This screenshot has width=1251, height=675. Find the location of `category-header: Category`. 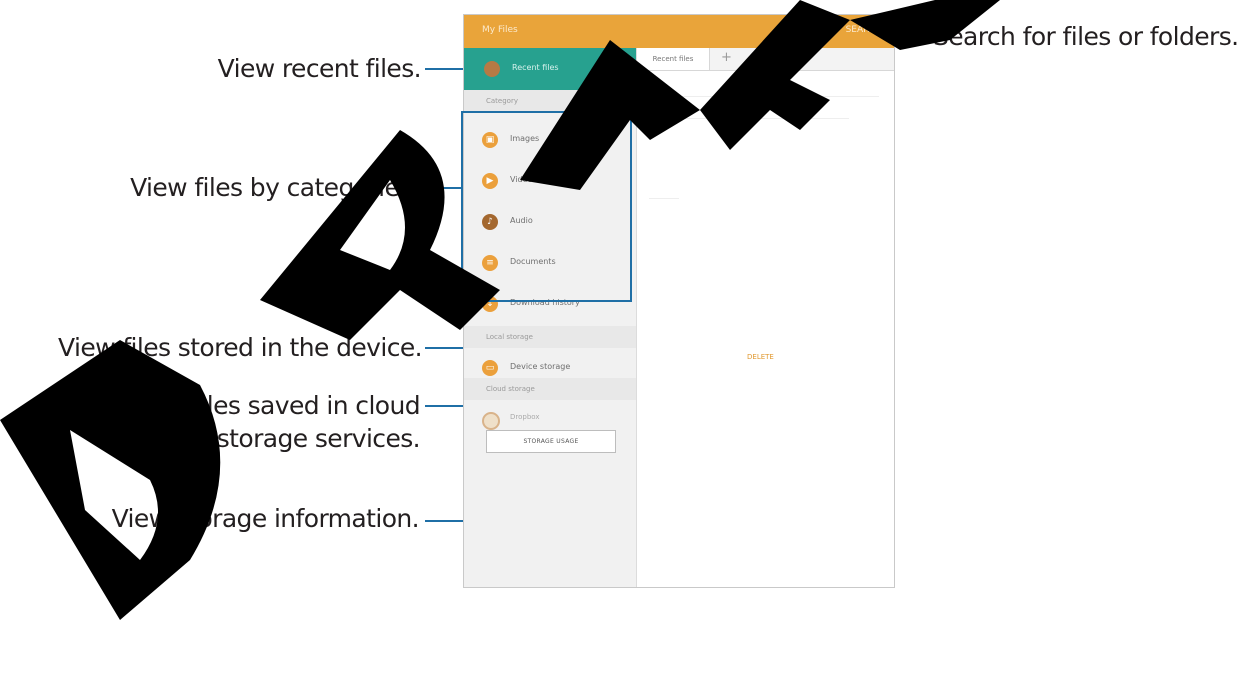

category-header: Category is located at coordinates (502, 101).